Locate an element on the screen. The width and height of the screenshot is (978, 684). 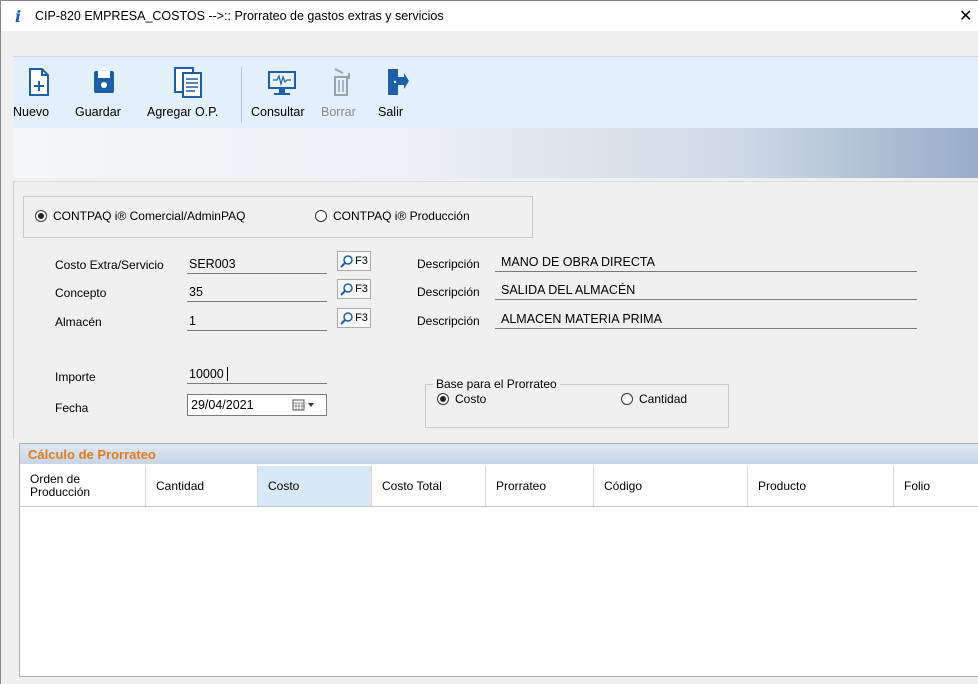
exit-label: Salir is located at coordinates (391, 112).